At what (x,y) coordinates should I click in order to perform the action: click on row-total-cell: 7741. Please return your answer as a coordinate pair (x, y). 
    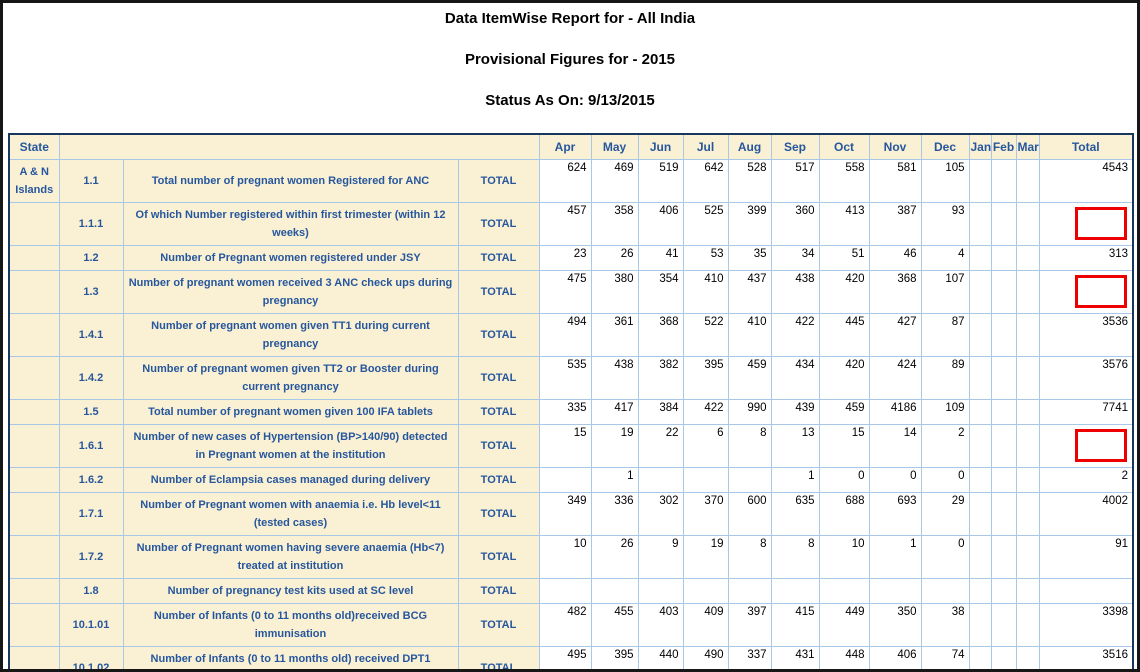
    Looking at the image, I should click on (1086, 412).